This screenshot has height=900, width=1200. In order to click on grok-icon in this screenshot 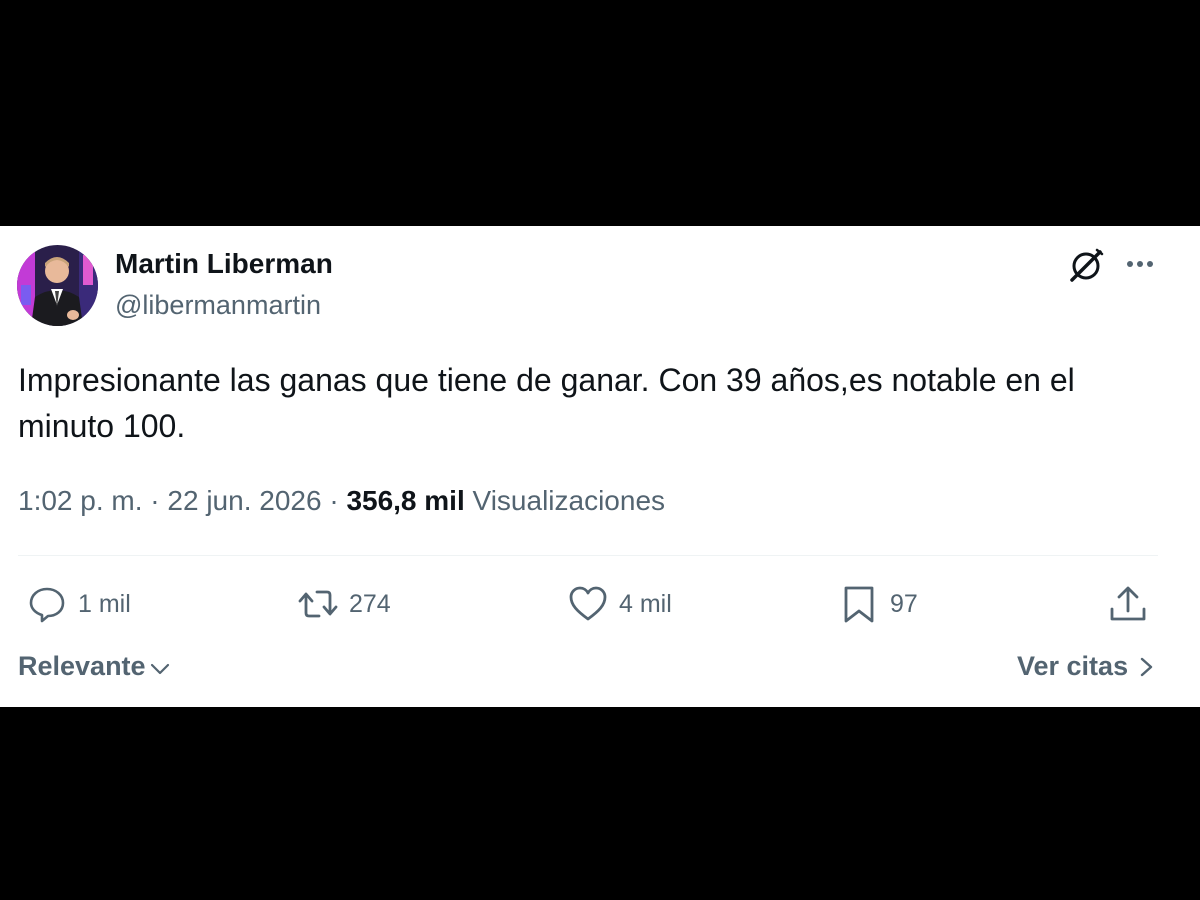, I will do `click(1087, 265)`.